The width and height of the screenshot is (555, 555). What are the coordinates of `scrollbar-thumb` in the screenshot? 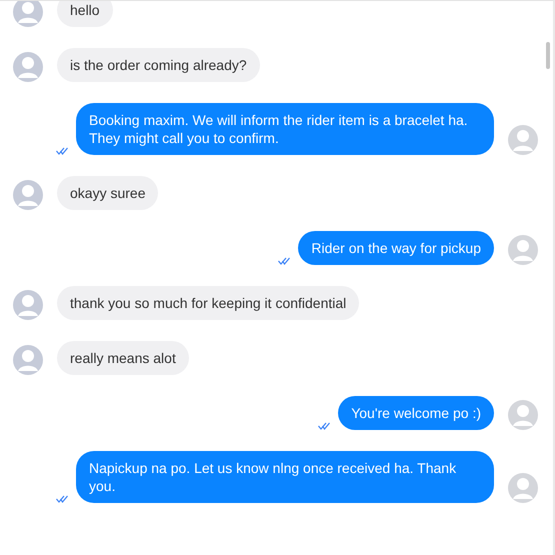 It's located at (548, 55).